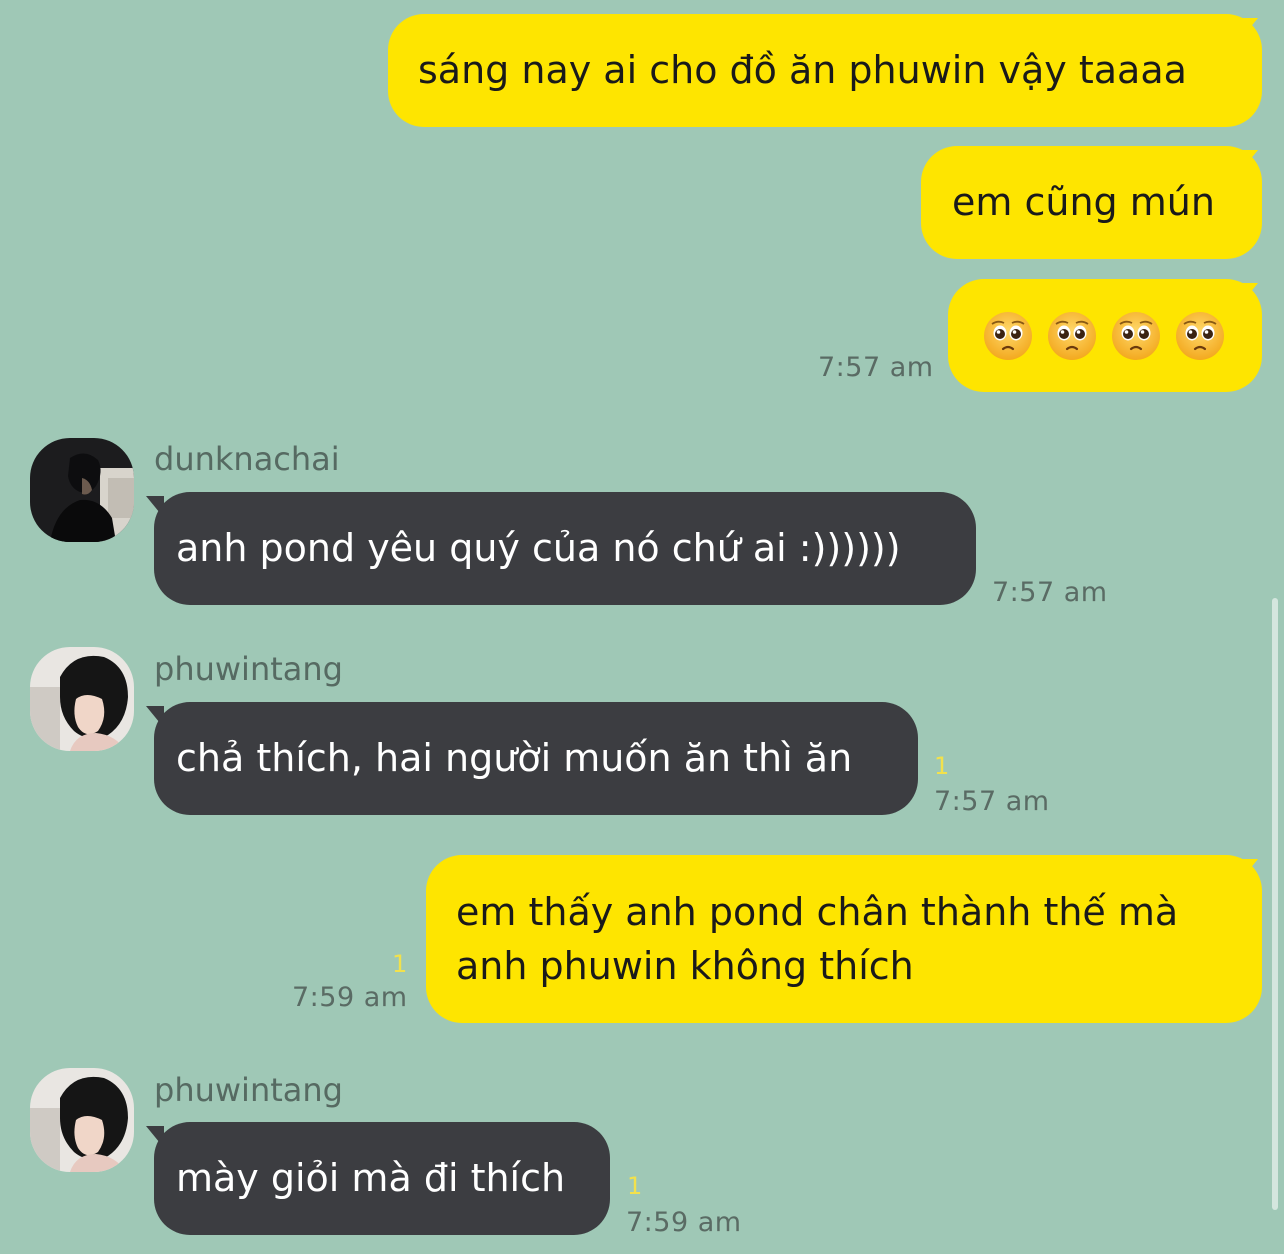 This screenshot has height=1254, width=1284. What do you see at coordinates (538, 548) in the screenshot?
I see `message-text: anh pond yêu quý của nó chứ ai :))))))` at bounding box center [538, 548].